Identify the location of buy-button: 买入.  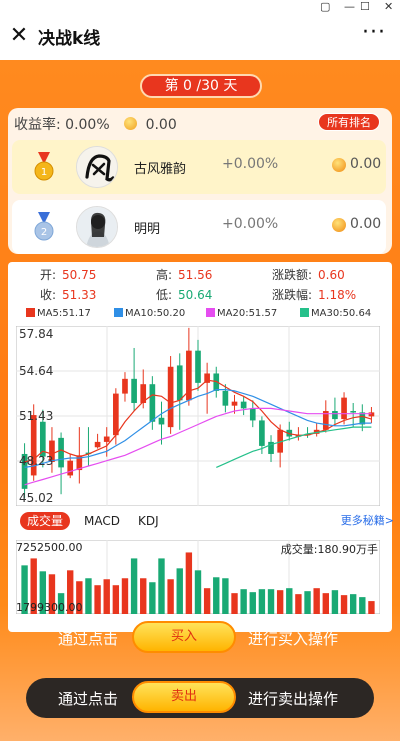
(184, 637).